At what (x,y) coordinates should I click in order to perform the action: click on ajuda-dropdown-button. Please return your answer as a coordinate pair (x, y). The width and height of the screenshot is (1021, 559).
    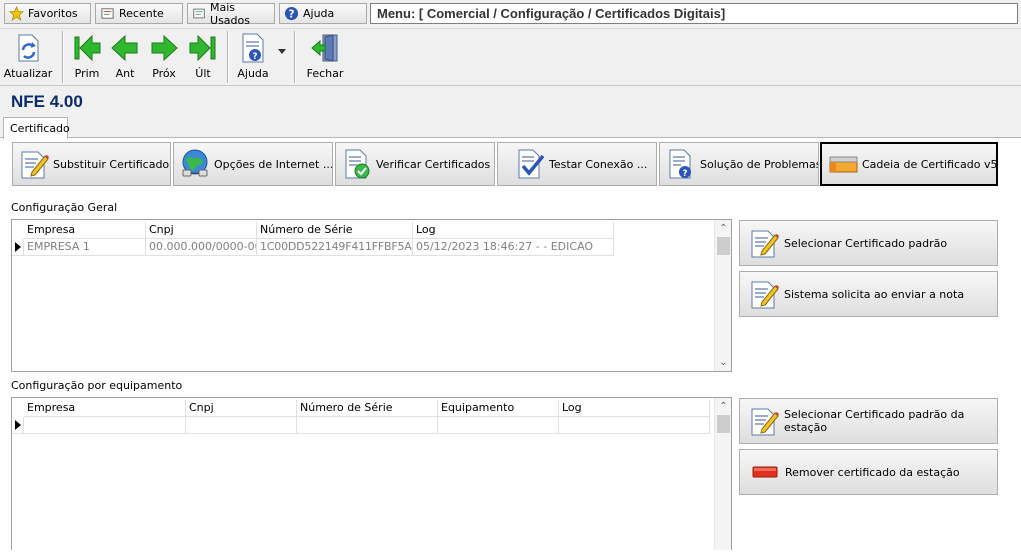
    Looking at the image, I should click on (282, 54).